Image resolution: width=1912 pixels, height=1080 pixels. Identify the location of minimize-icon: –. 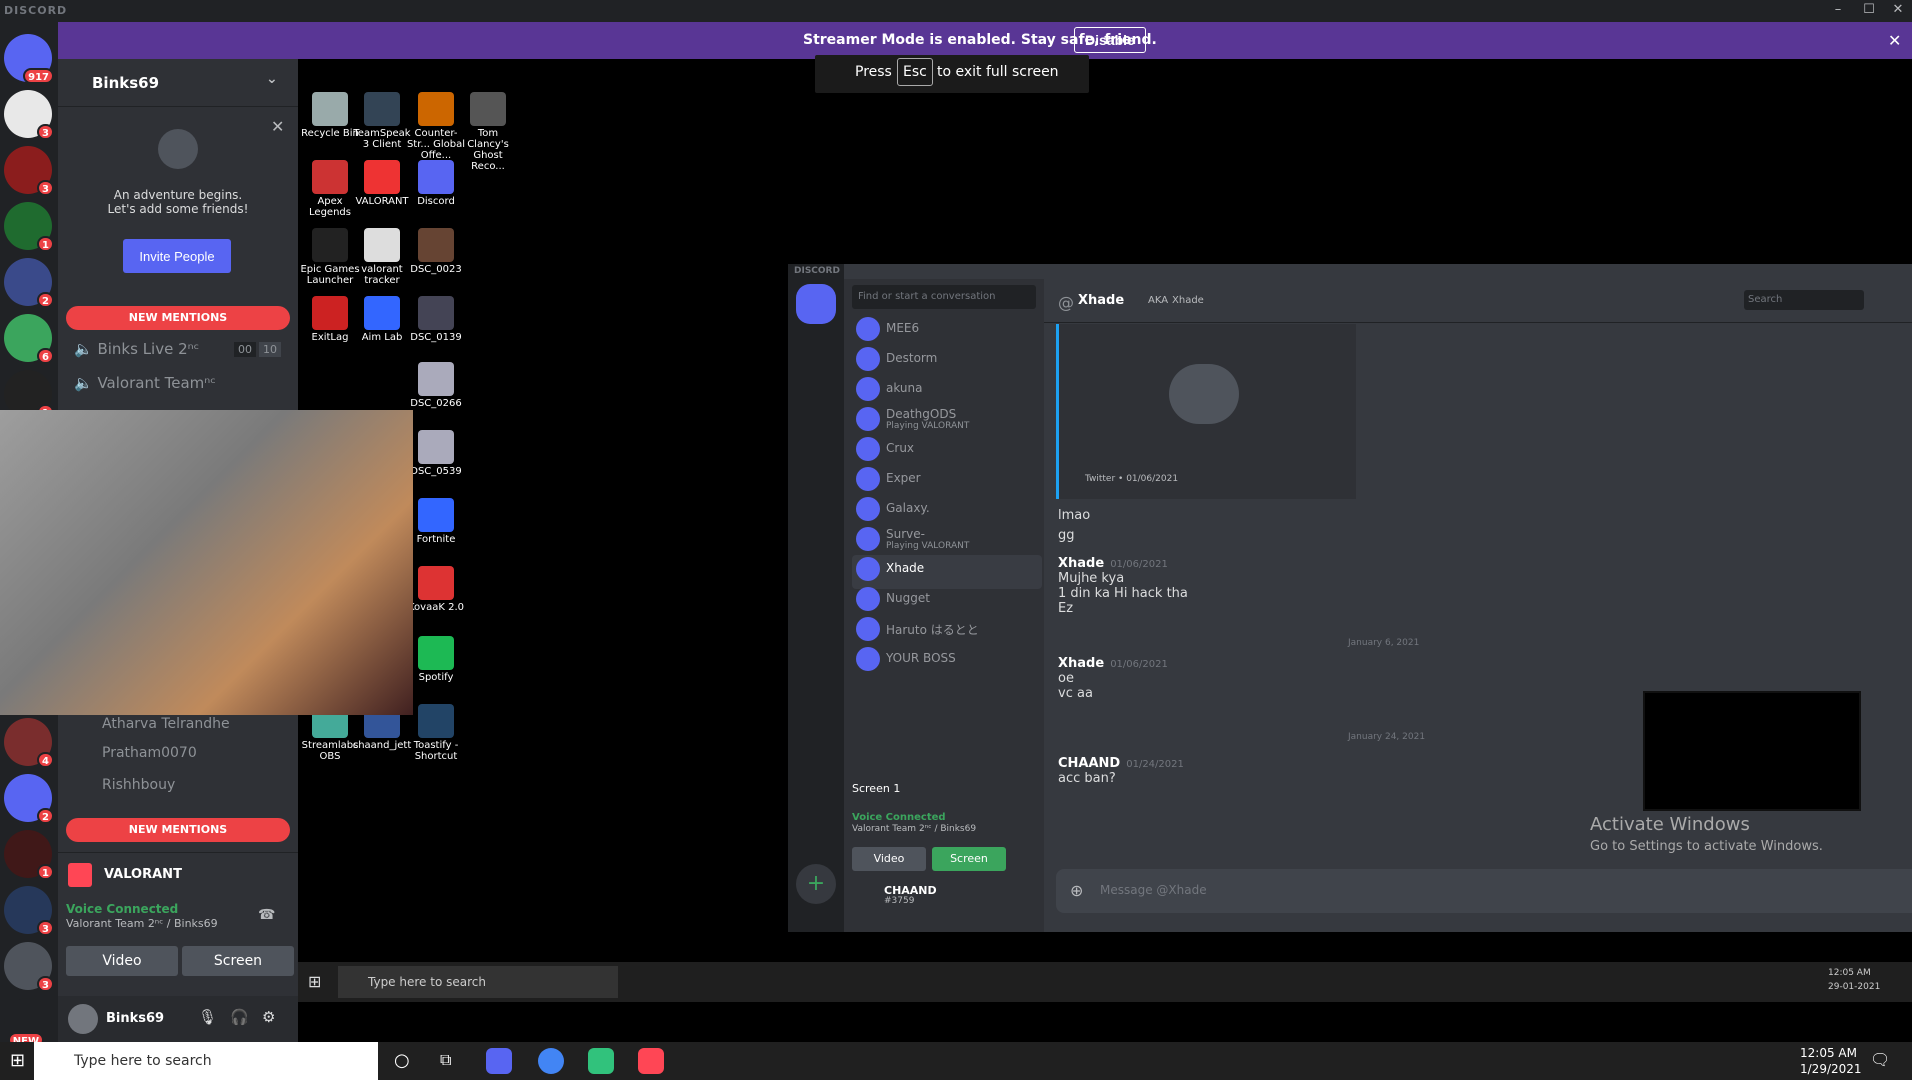
(1838, 11).